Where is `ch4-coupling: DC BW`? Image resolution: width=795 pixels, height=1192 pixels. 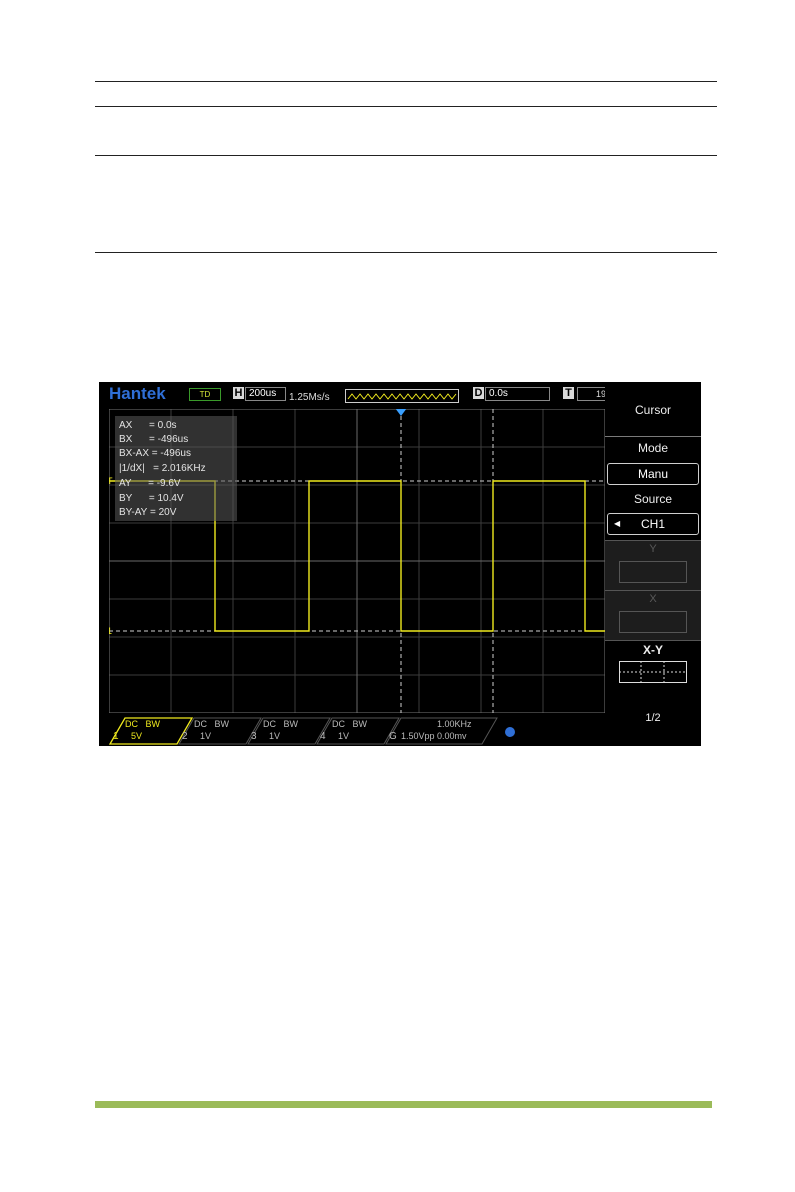
ch4-coupling: DC BW is located at coordinates (349, 724).